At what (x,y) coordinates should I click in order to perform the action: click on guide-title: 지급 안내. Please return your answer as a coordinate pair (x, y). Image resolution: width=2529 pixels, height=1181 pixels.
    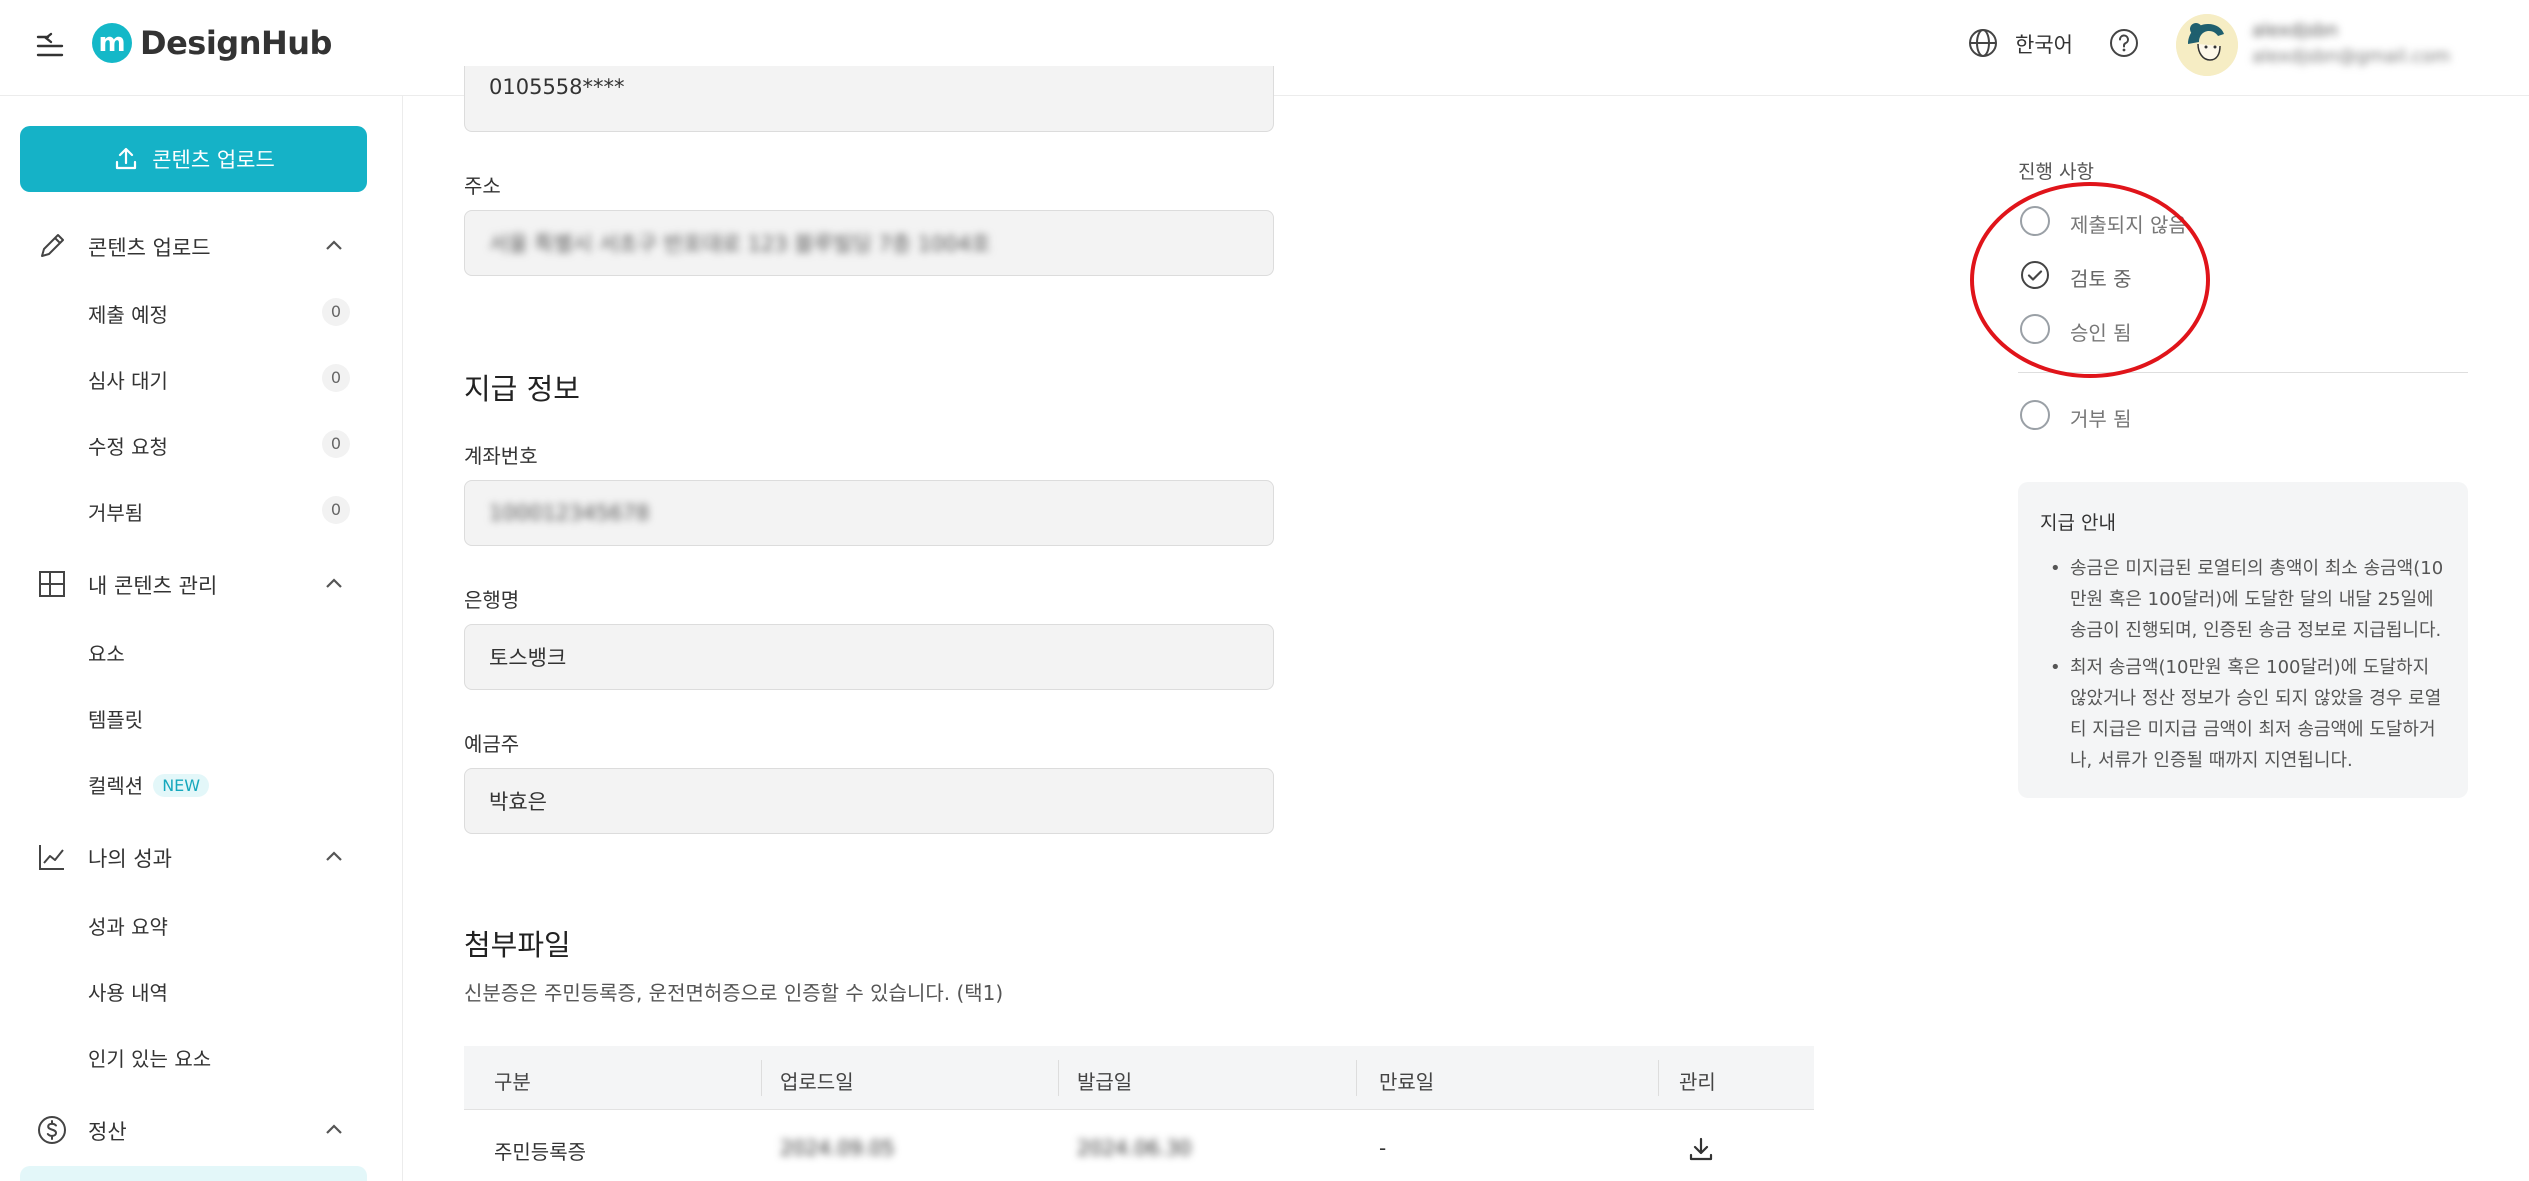
    Looking at the image, I should click on (2078, 523).